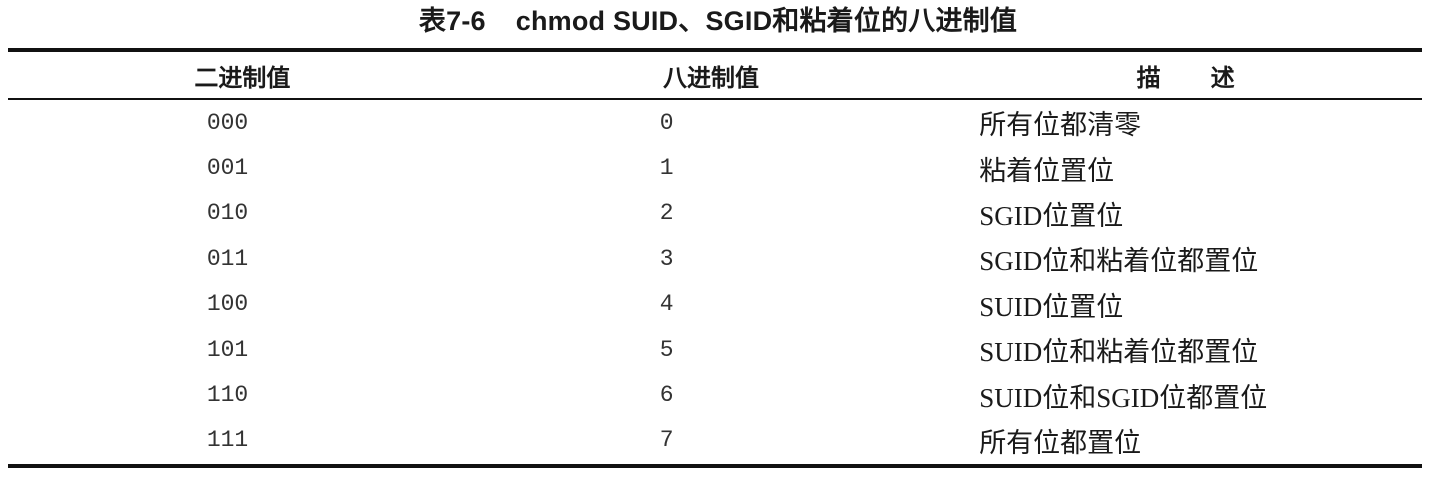  I want to click on octal-cell: 4, so click(666, 304).